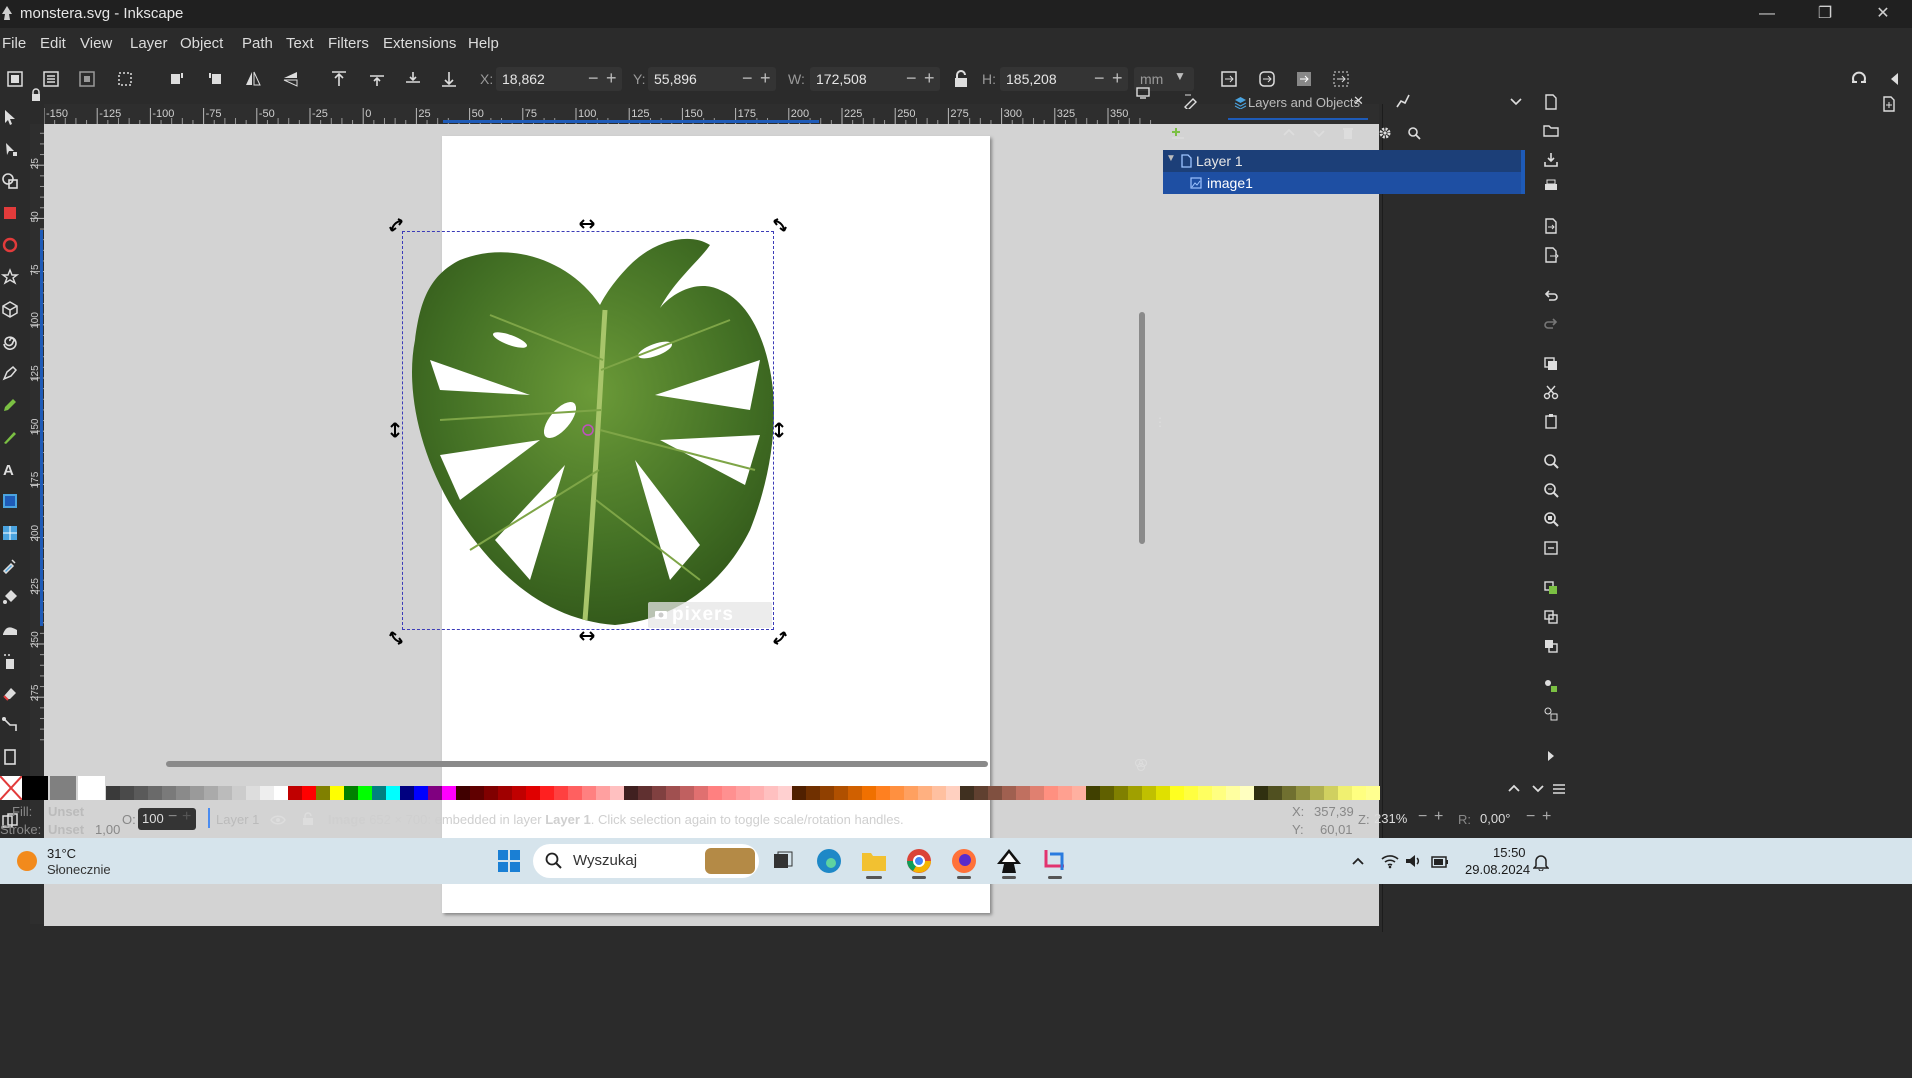 The height and width of the screenshot is (1078, 1912). I want to click on unlink-clone-icon, so click(1551, 646).